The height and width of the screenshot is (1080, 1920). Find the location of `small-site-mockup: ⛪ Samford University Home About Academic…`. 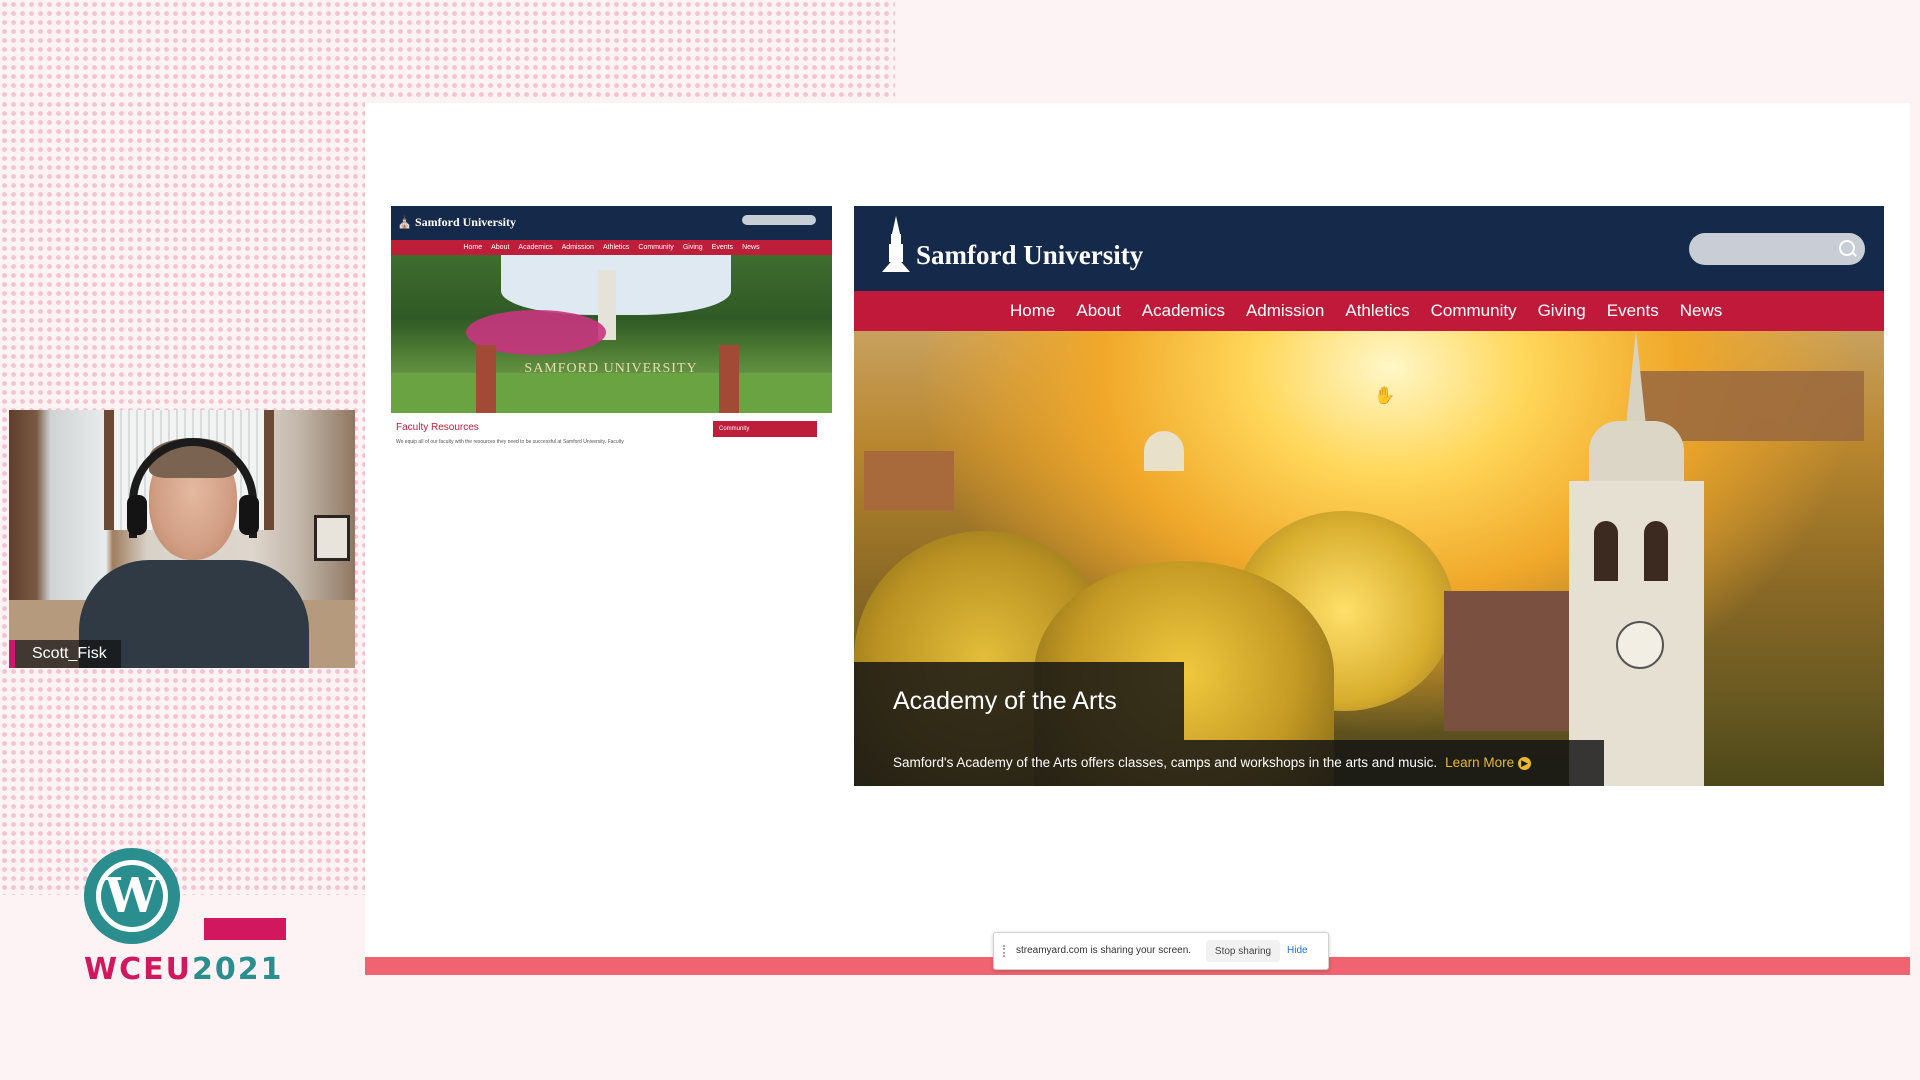

small-site-mockup: ⛪ Samford University Home About Academic… is located at coordinates (611, 331).